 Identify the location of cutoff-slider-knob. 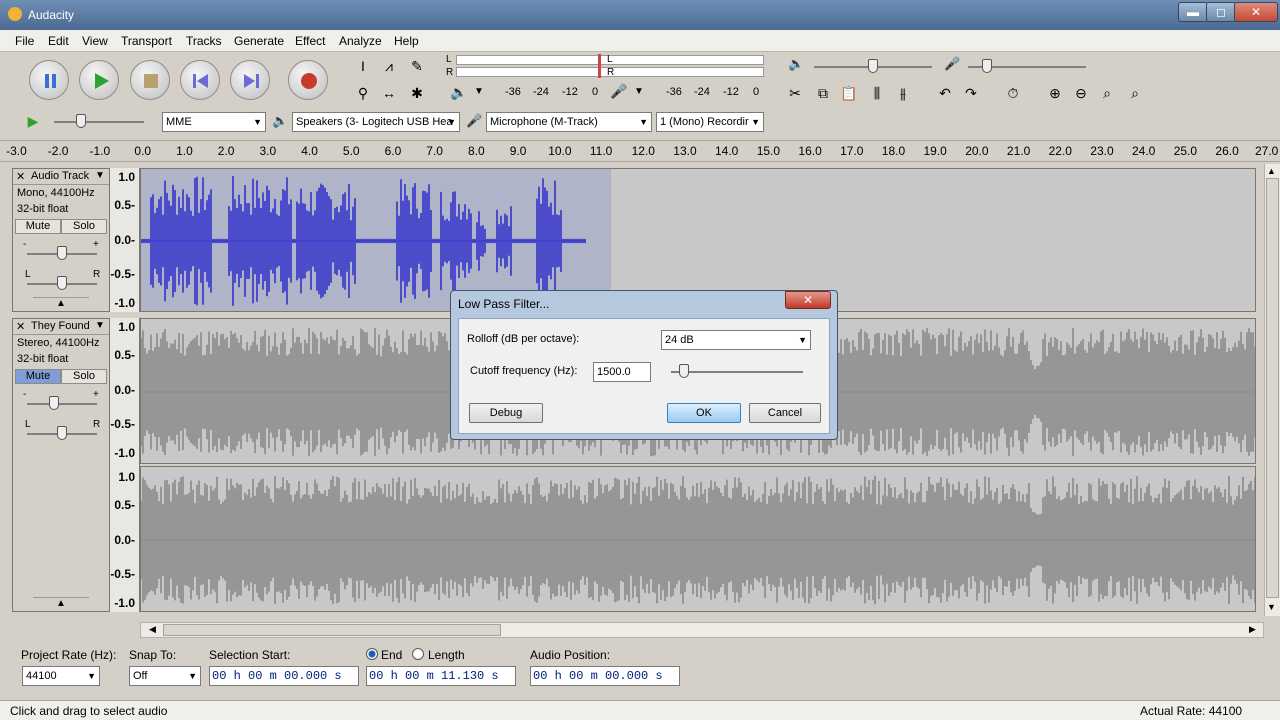
(684, 371).